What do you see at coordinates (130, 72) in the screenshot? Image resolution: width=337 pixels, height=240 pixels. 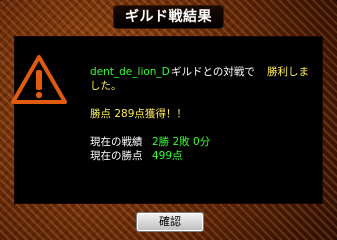 I see `guild-name: dent_de_lion_D` at bounding box center [130, 72].